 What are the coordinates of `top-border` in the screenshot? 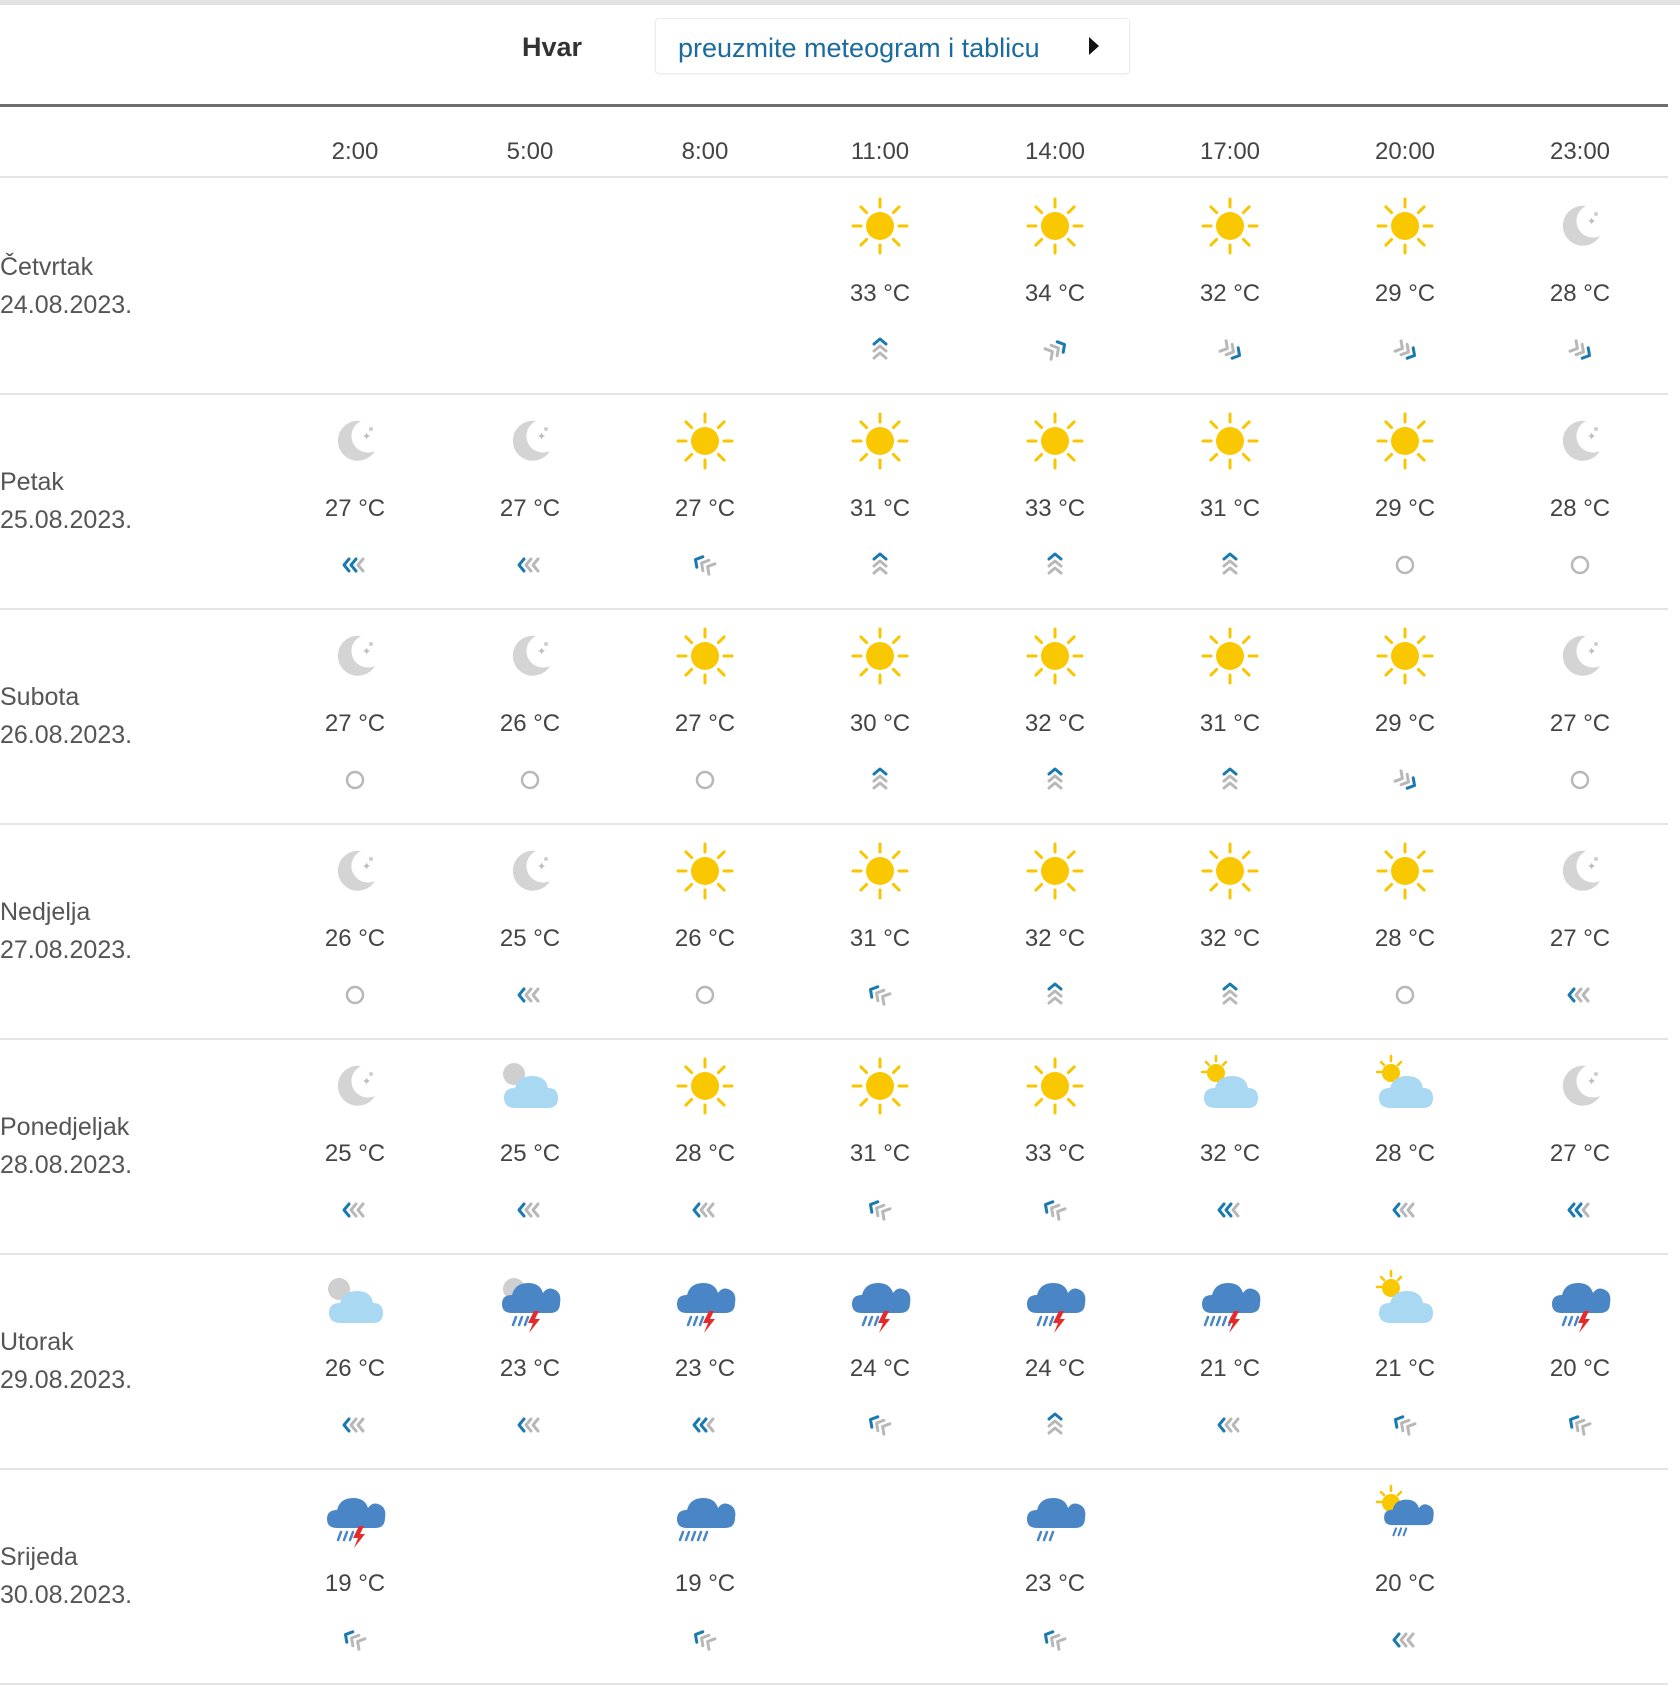 It's located at (840, 2).